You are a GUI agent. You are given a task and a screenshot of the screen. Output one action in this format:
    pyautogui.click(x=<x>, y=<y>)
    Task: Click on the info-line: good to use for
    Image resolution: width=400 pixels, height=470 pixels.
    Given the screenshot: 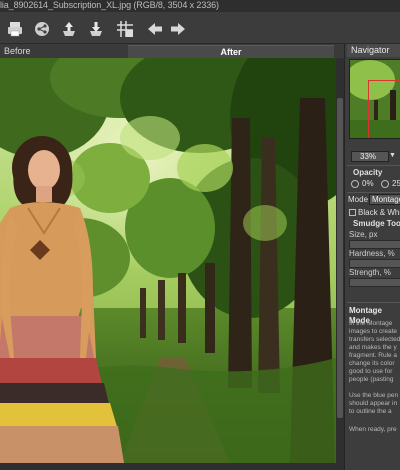 What is the action you would take?
    pyautogui.click(x=371, y=371)
    